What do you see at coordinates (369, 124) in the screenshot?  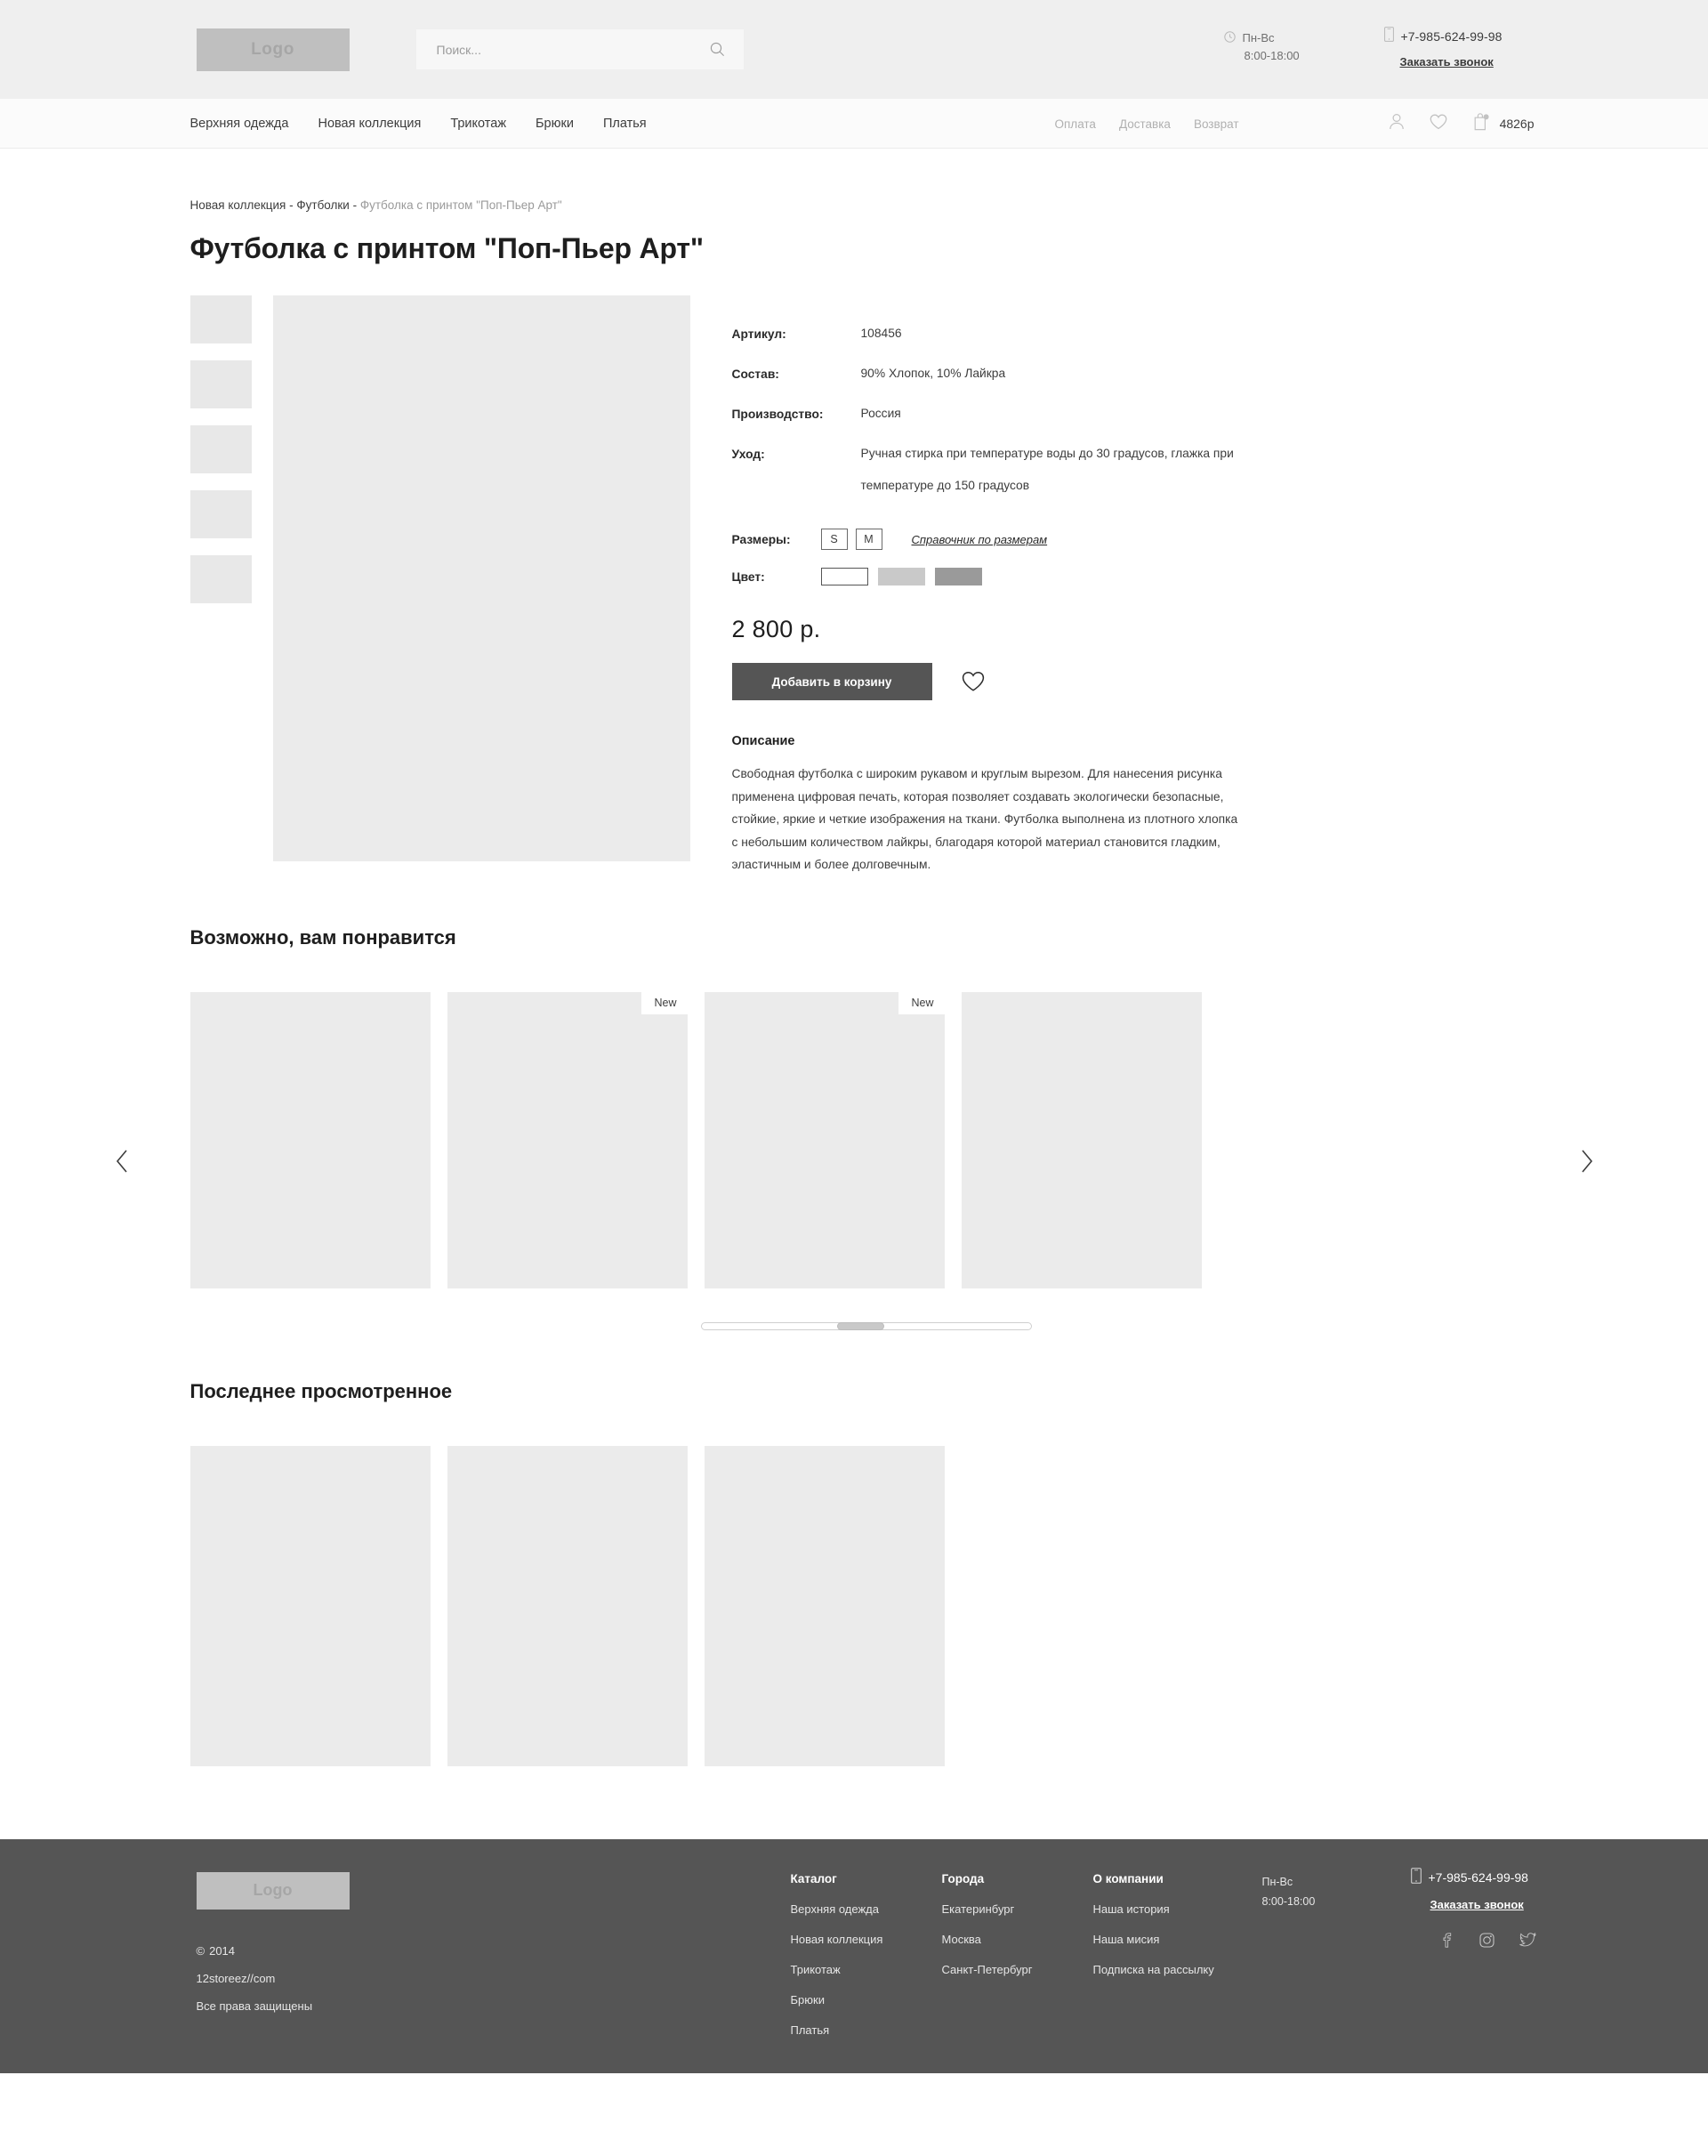 I see `nav-item-new-collection: Новая коллекция` at bounding box center [369, 124].